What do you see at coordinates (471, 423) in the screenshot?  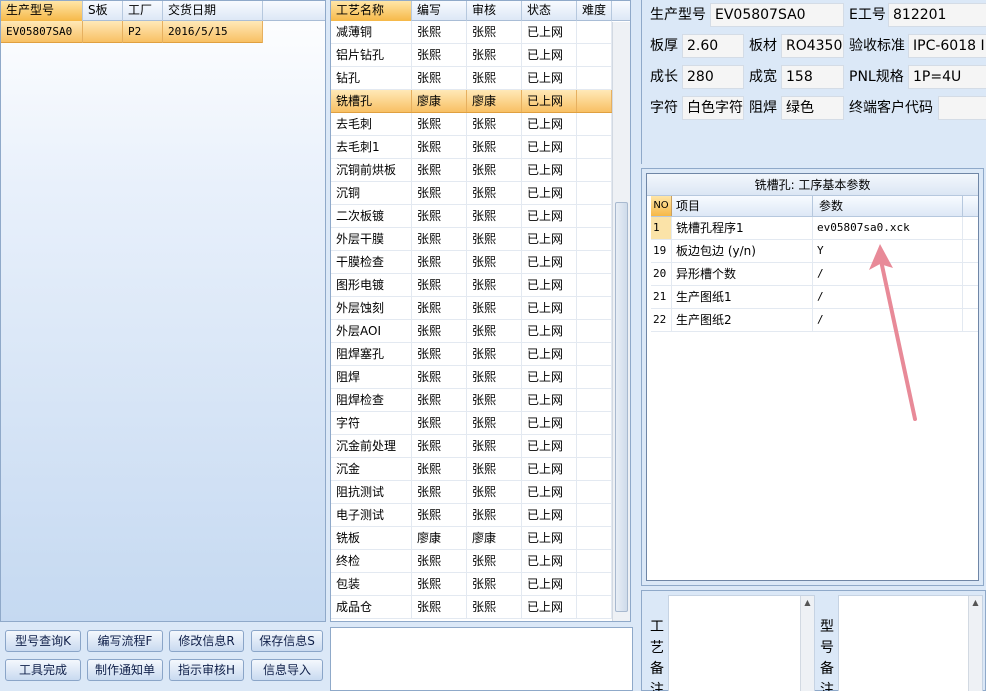 I see `process-row: 字符 张熙 张熙 已上网` at bounding box center [471, 423].